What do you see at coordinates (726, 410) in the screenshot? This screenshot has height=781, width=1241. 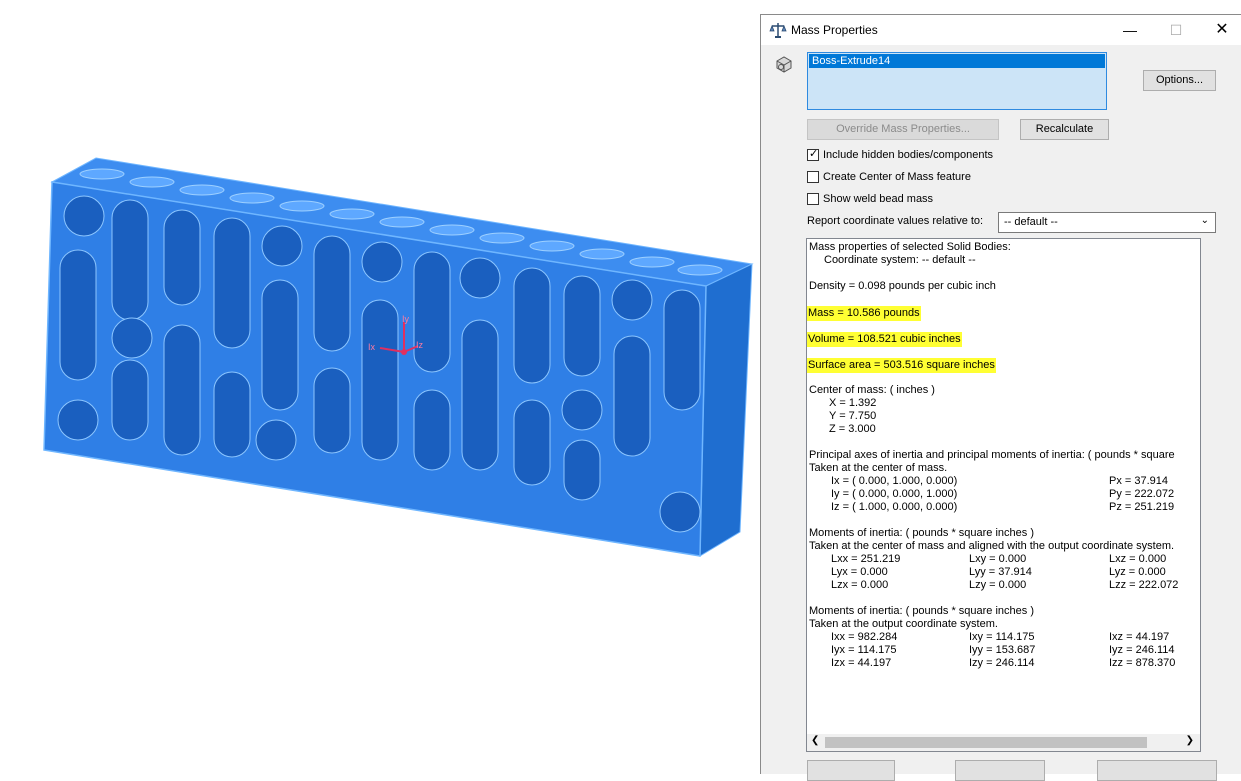 I see `model-end-face` at bounding box center [726, 410].